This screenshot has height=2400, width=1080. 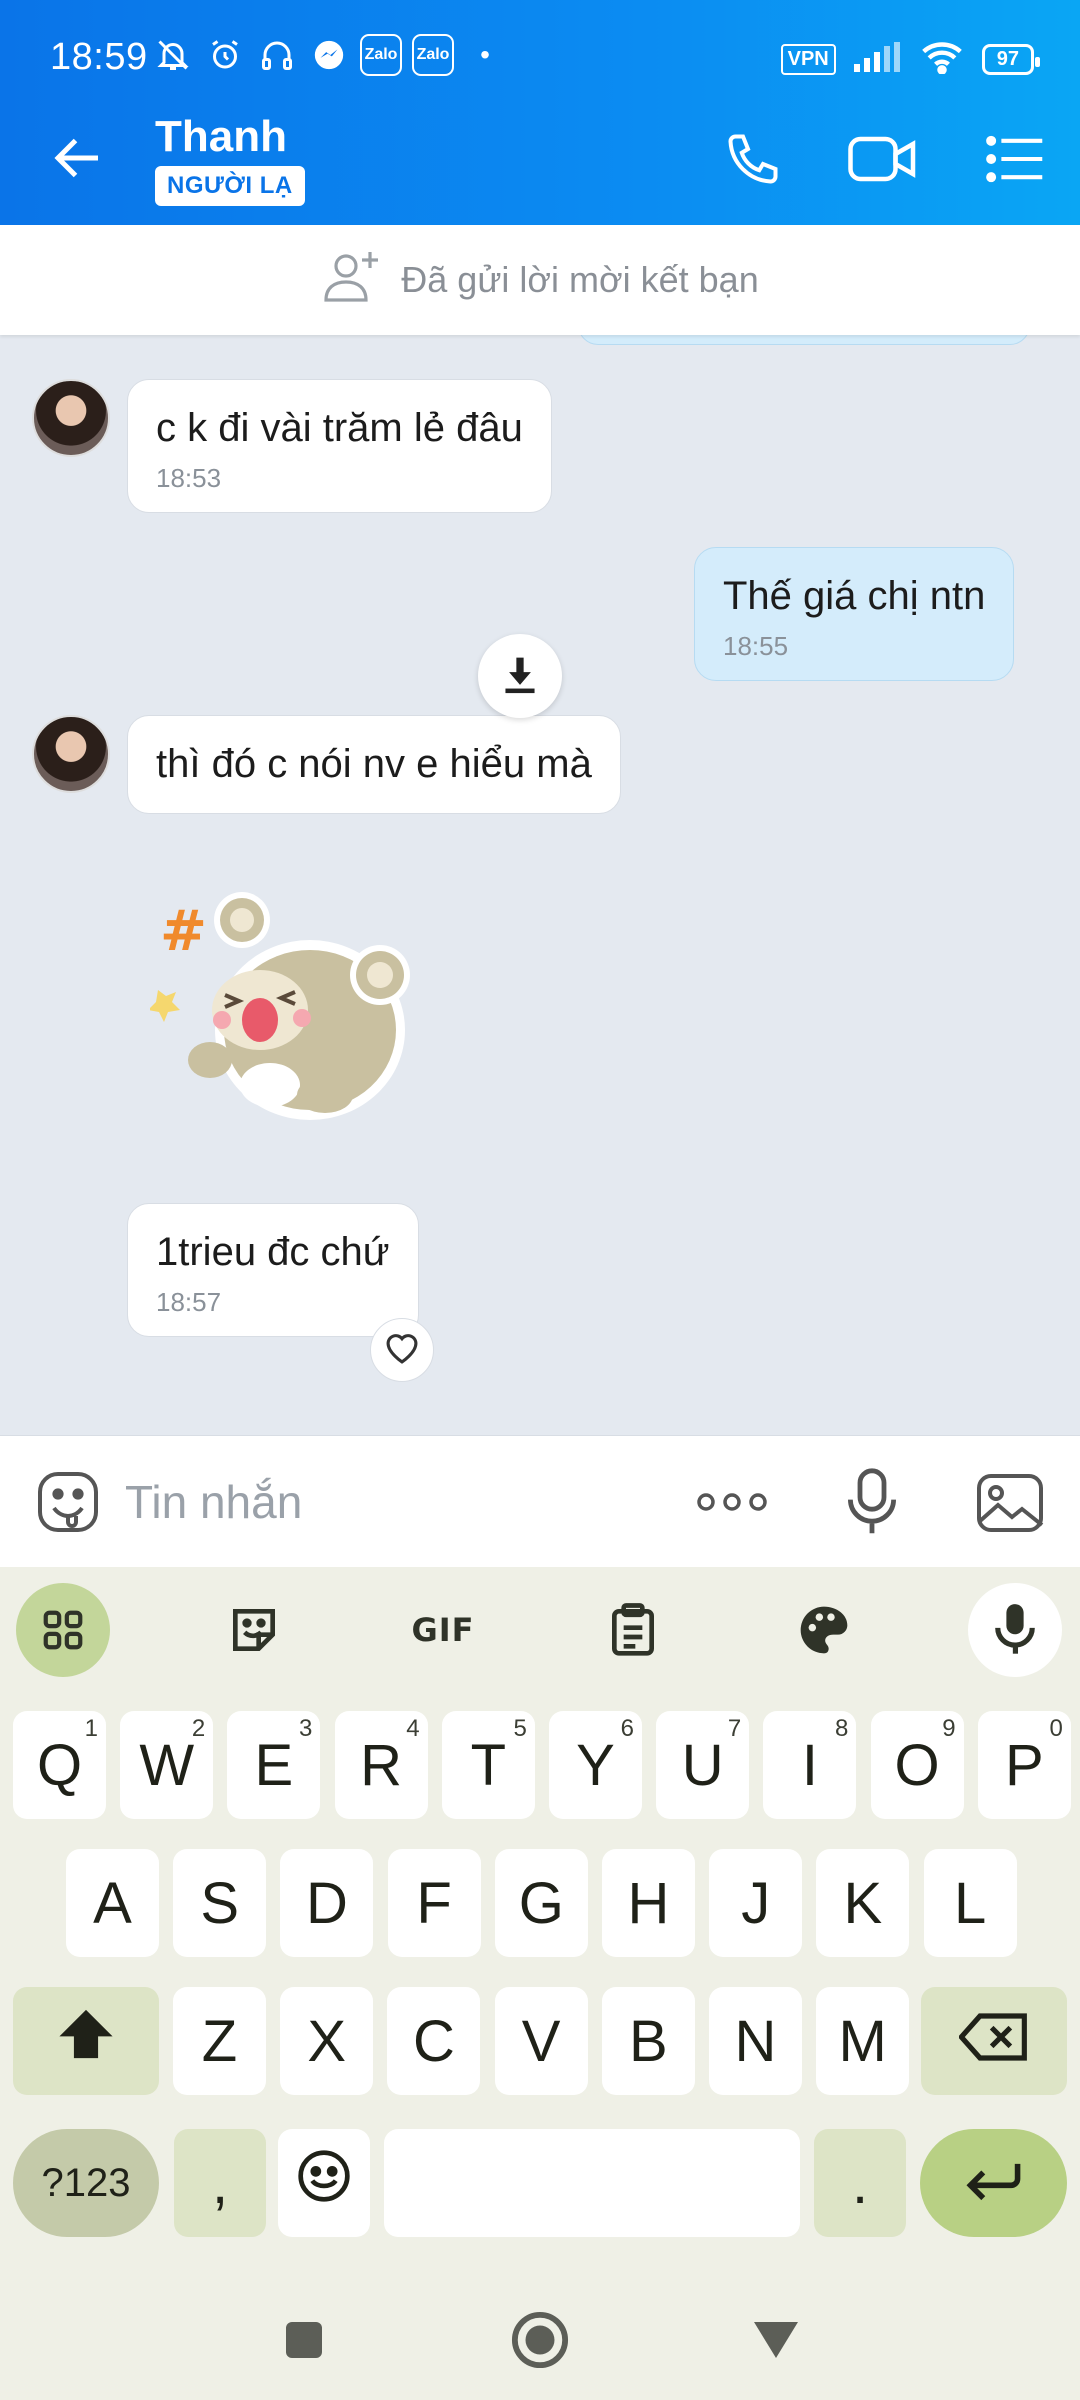 What do you see at coordinates (99, 57) in the screenshot?
I see `status-time: 18:59` at bounding box center [99, 57].